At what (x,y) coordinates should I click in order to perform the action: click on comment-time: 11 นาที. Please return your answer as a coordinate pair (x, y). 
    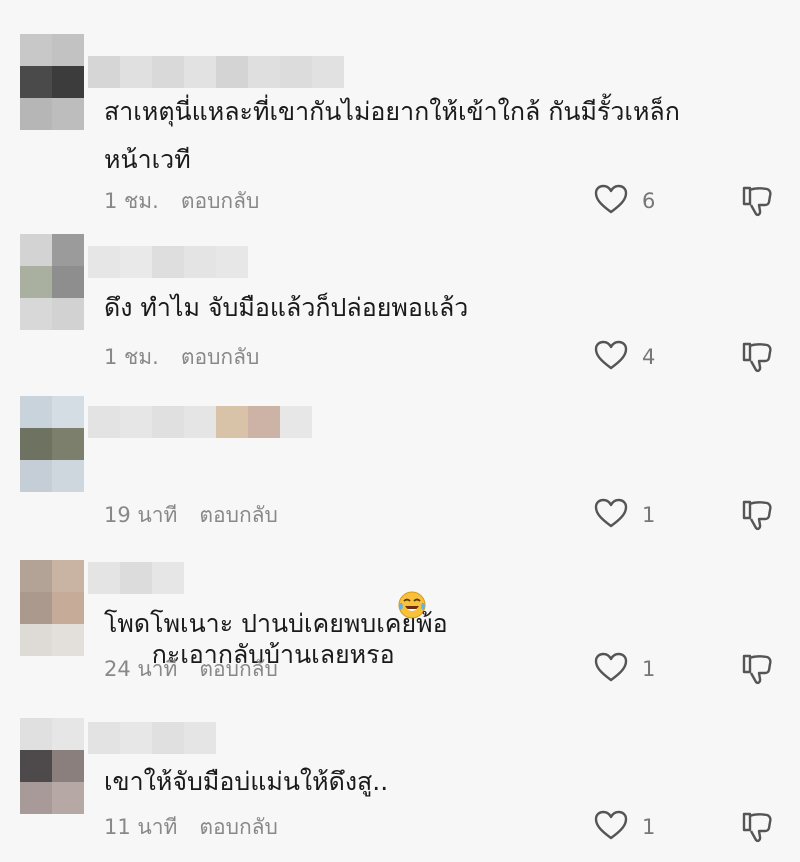
    Looking at the image, I should click on (141, 826).